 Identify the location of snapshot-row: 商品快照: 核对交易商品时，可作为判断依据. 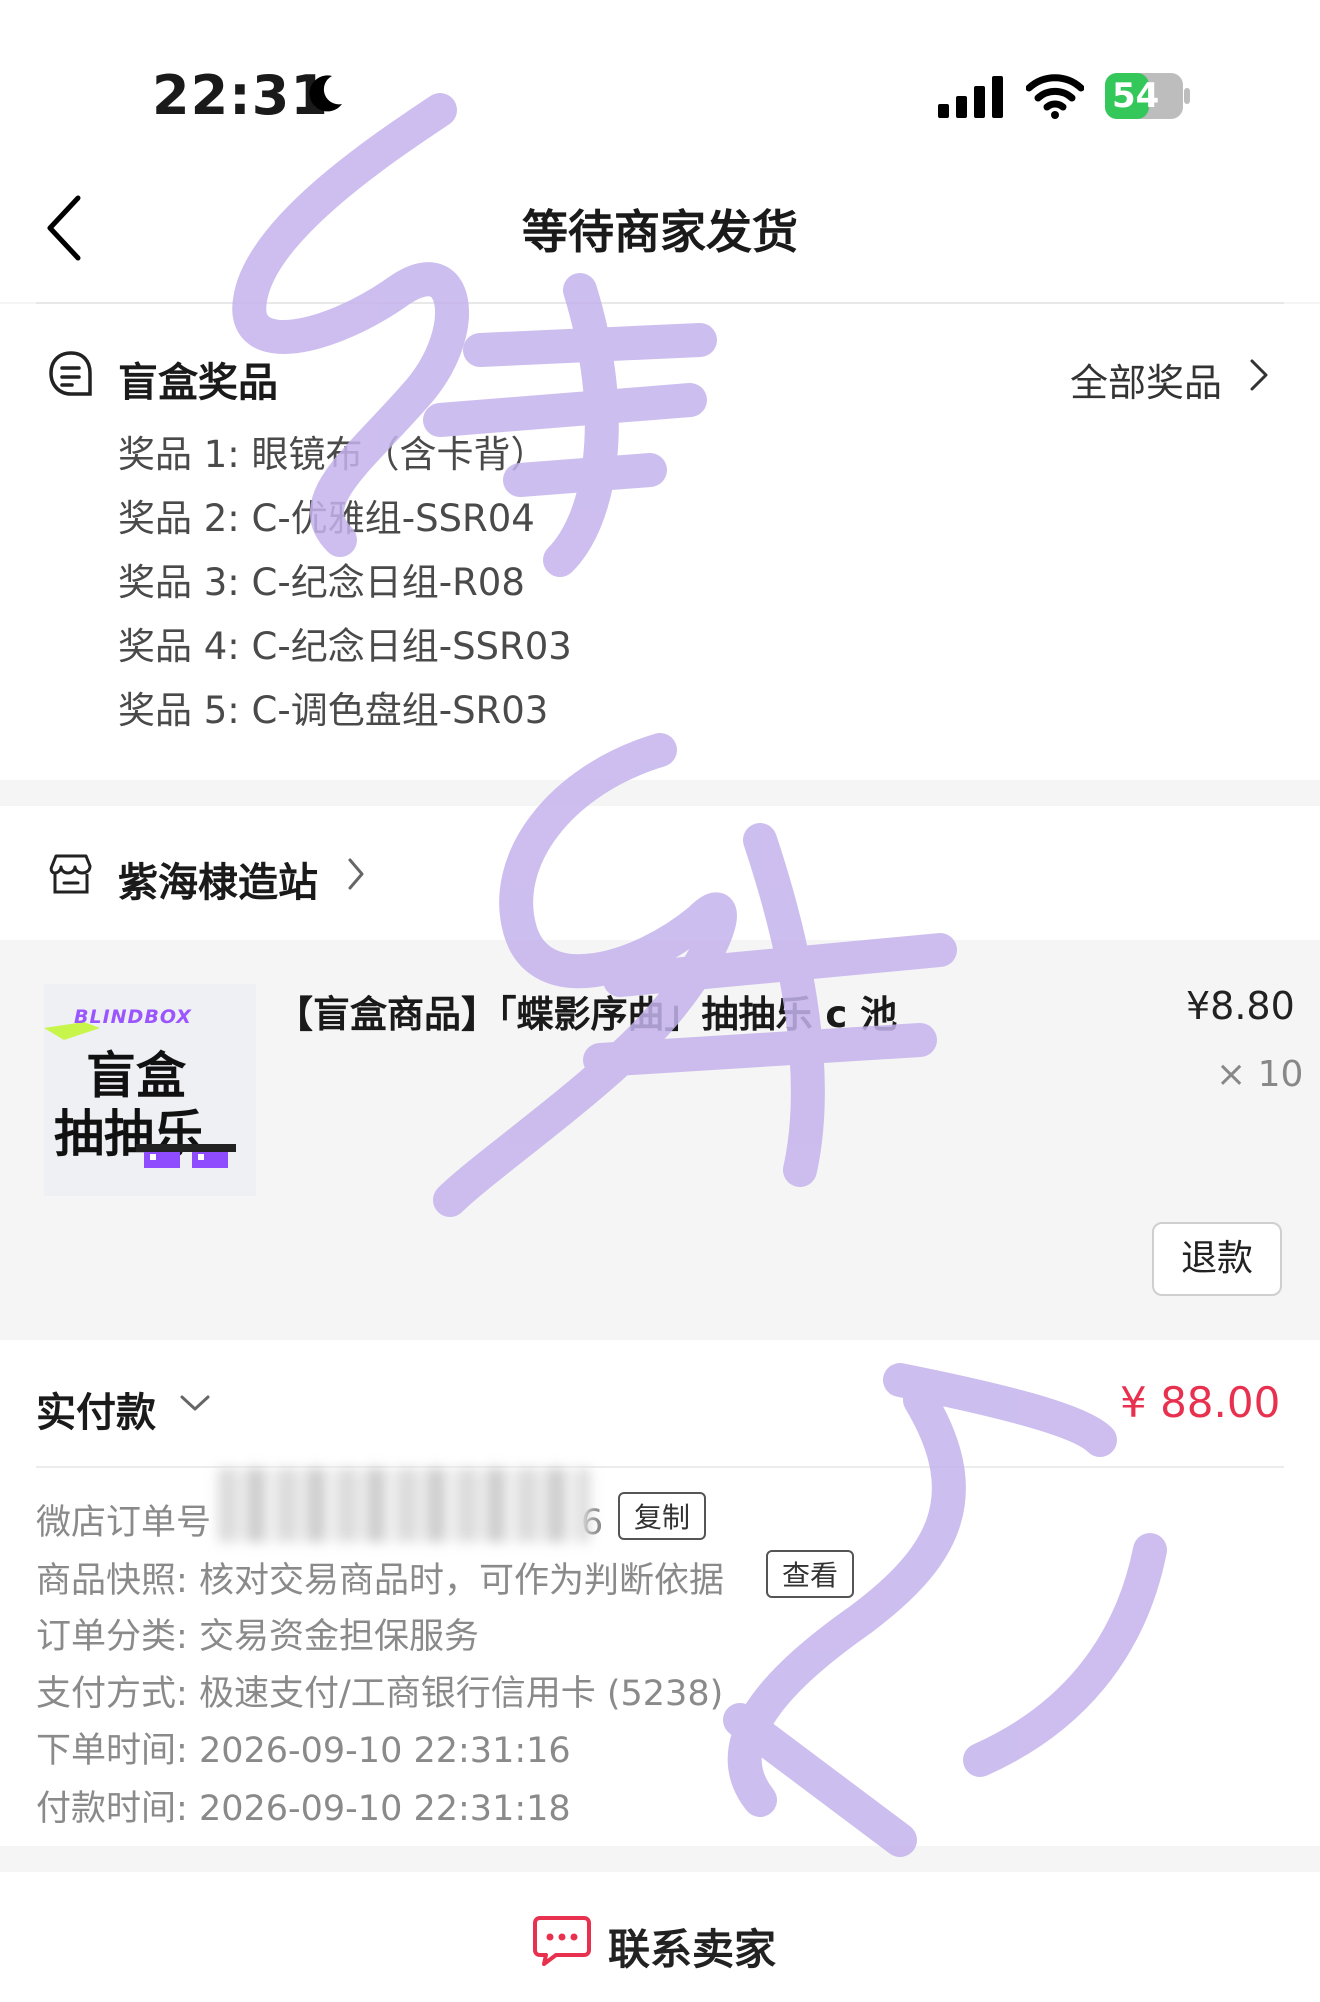
(380, 1577).